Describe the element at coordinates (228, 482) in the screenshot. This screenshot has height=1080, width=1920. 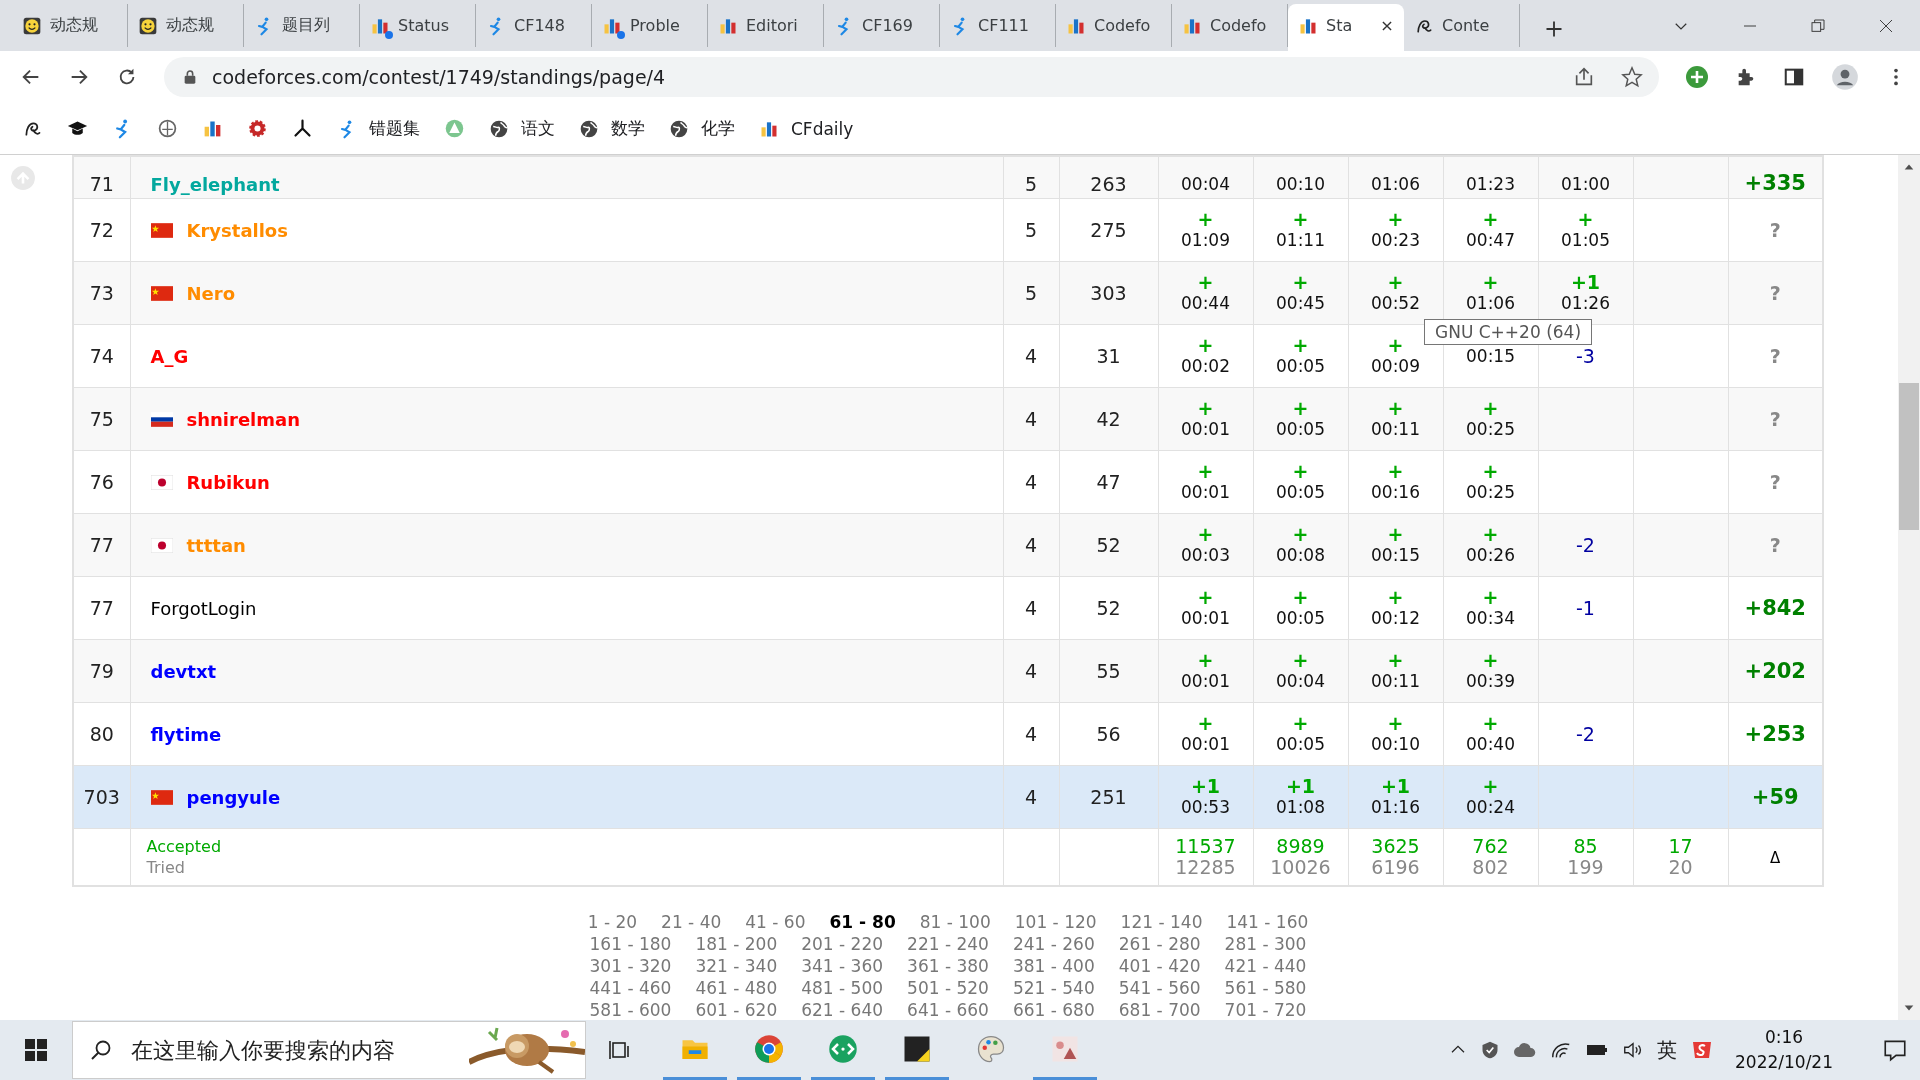
I see `handle-link: Rubikun` at that location.